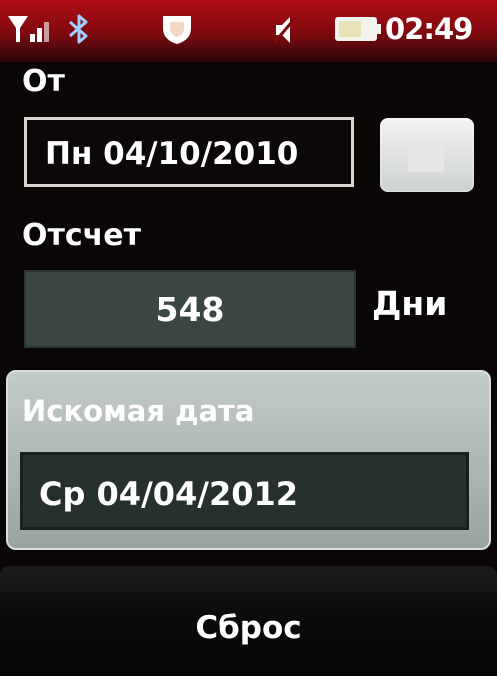  What do you see at coordinates (358, 29) in the screenshot?
I see `battery-icon` at bounding box center [358, 29].